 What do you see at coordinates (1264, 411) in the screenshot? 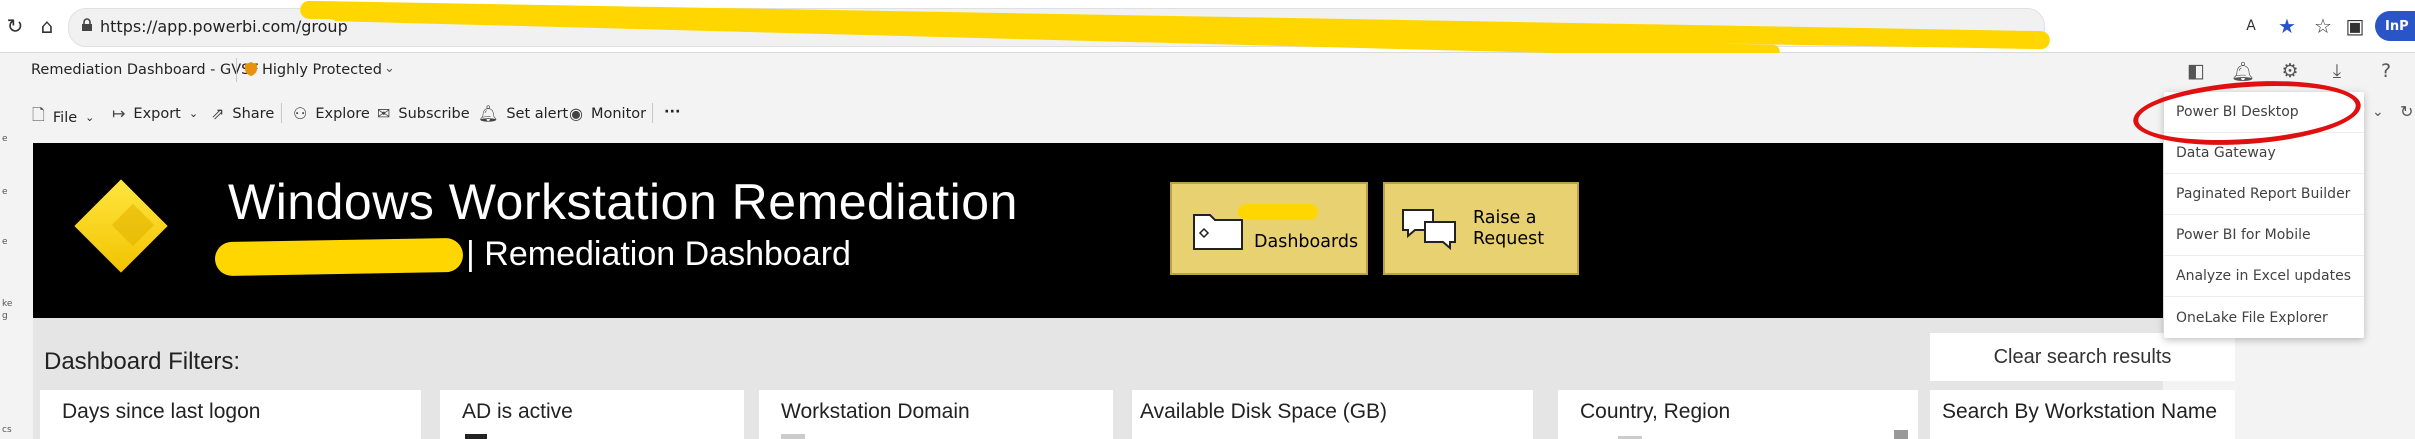
I see `filter-card-title: Available Disk Space (GB)` at bounding box center [1264, 411].